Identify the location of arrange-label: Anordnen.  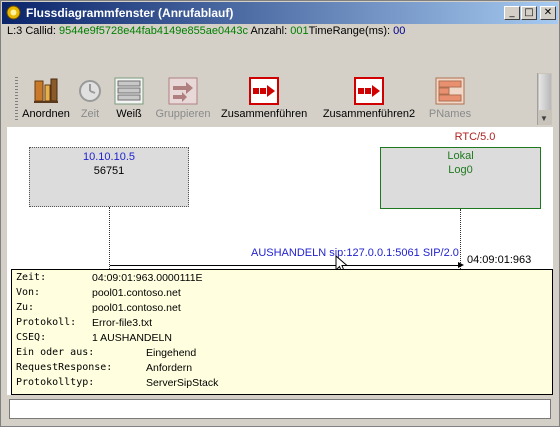
(46, 114).